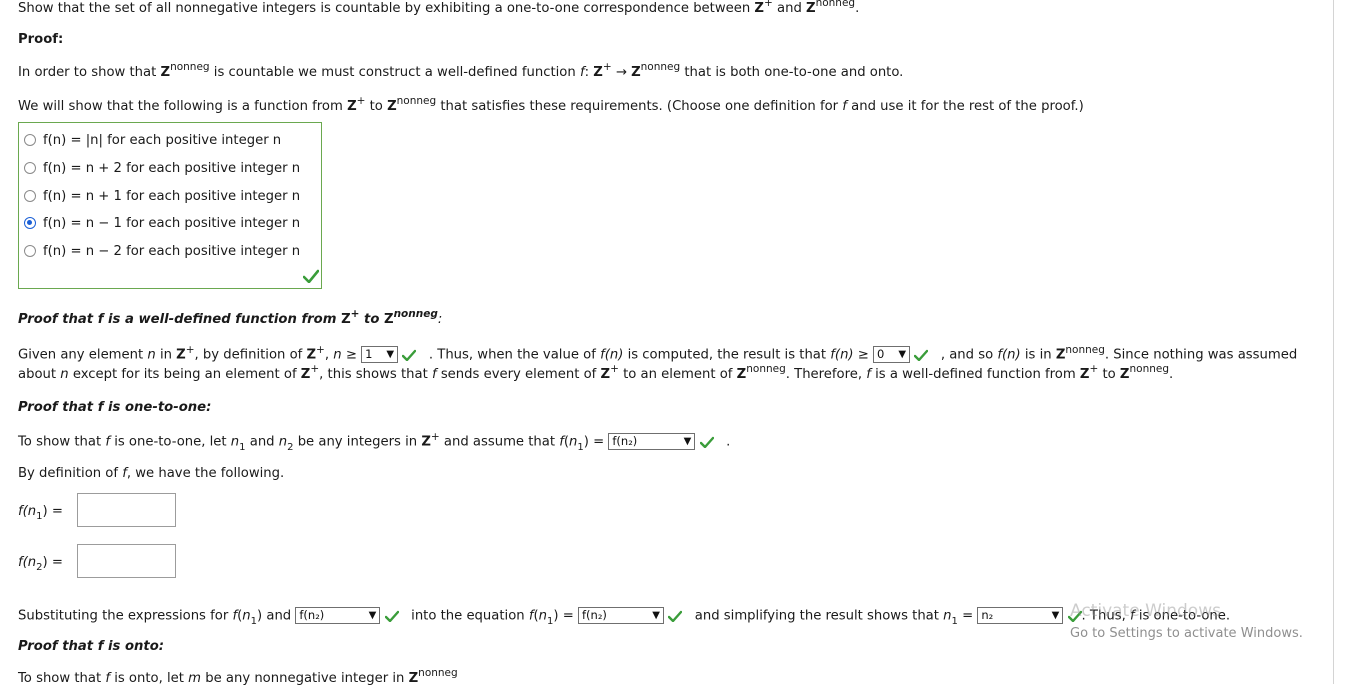 The height and width of the screenshot is (686, 1348). Describe the element at coordinates (41, 39) in the screenshot. I see `proof-label: Proof:` at that location.